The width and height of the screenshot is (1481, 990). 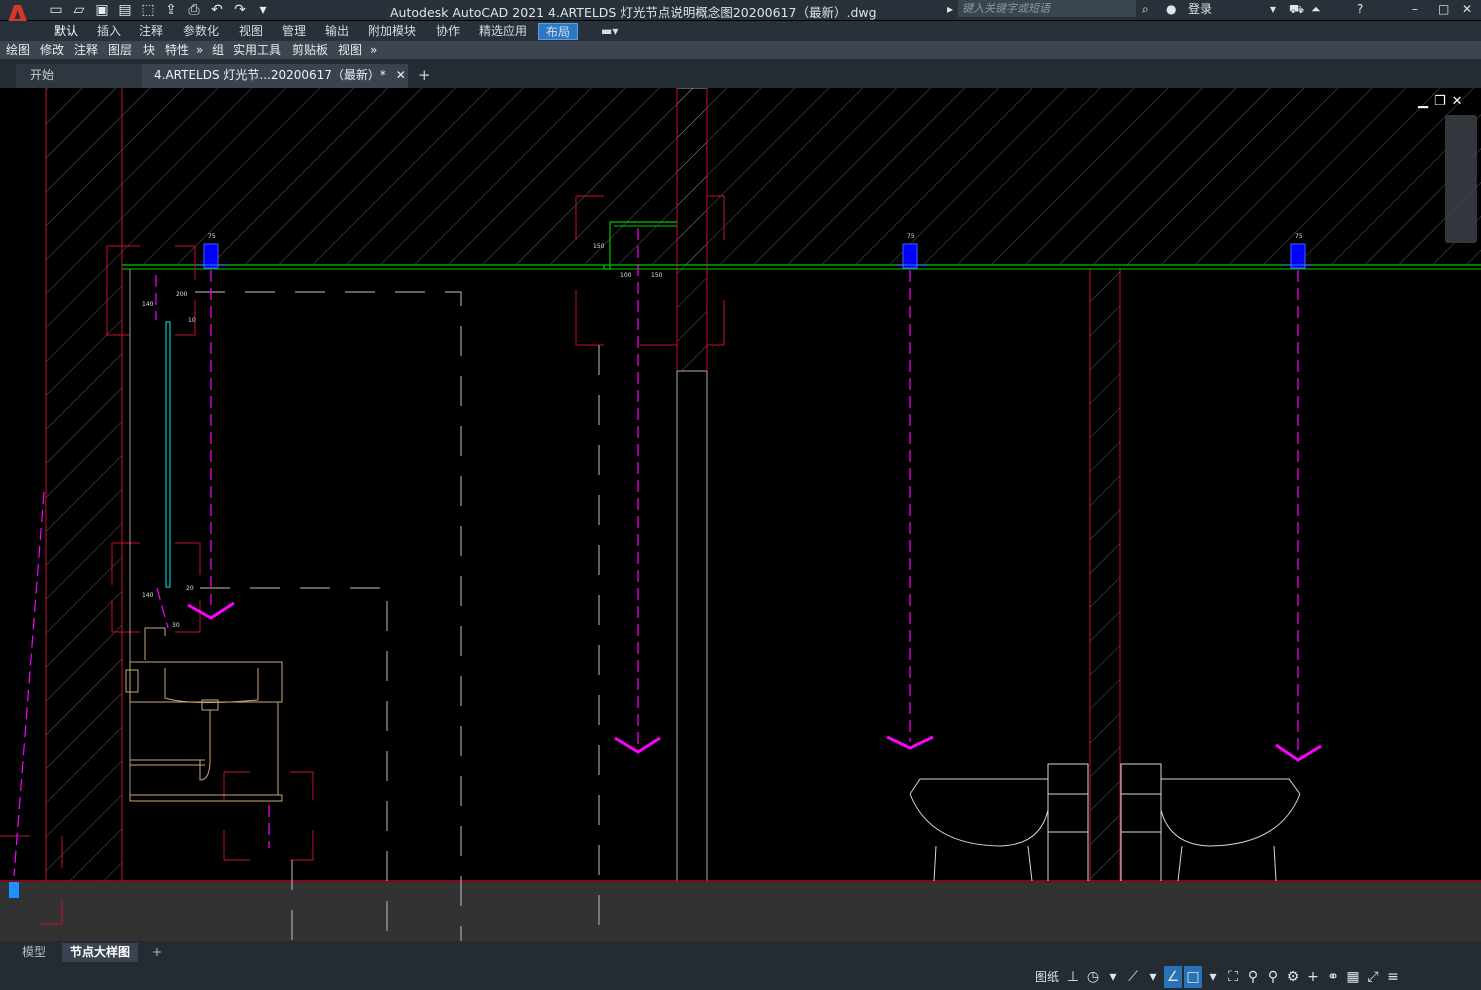 I want to click on tab-featured-apps: 精选应用, so click(x=503, y=31).